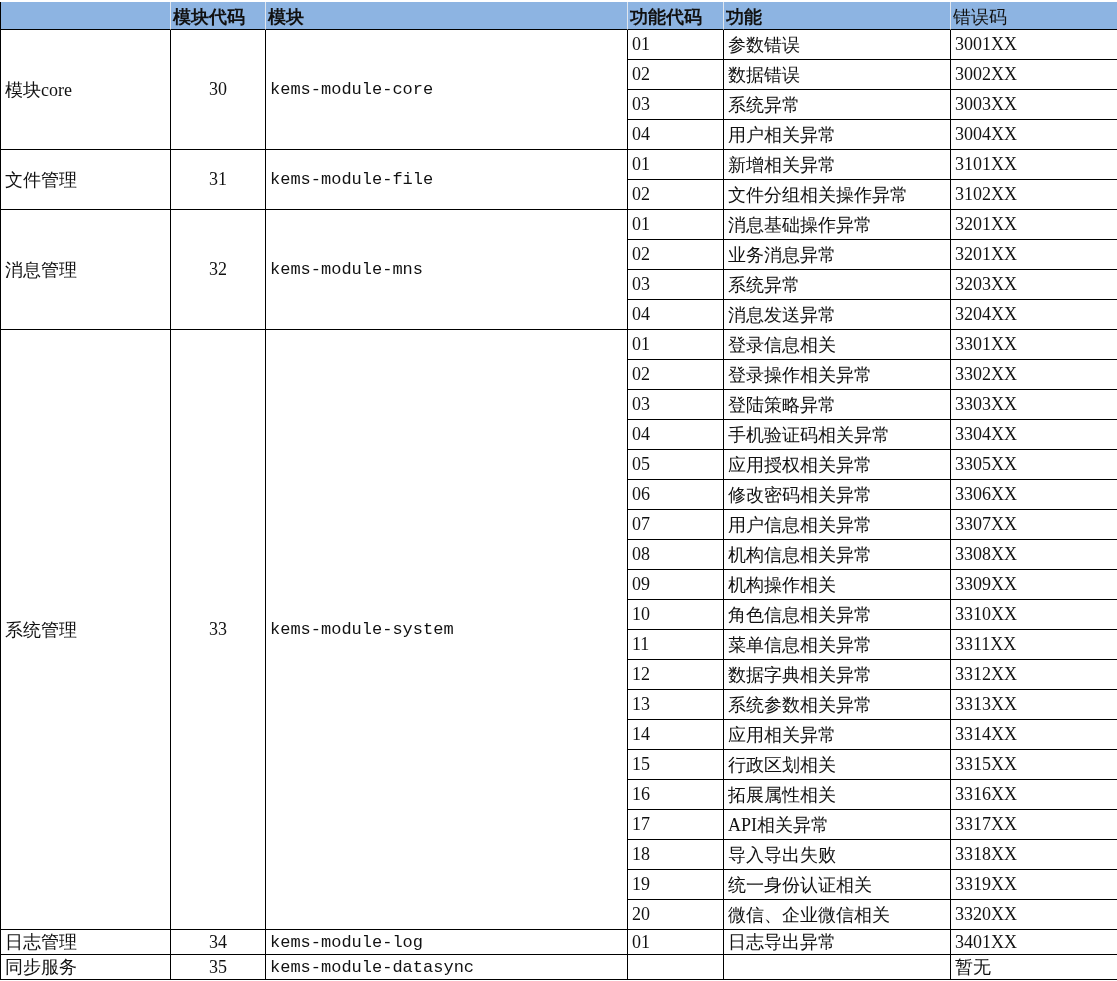 This screenshot has height=981, width=1117. What do you see at coordinates (641, 614) in the screenshot?
I see `table-cell: 10` at bounding box center [641, 614].